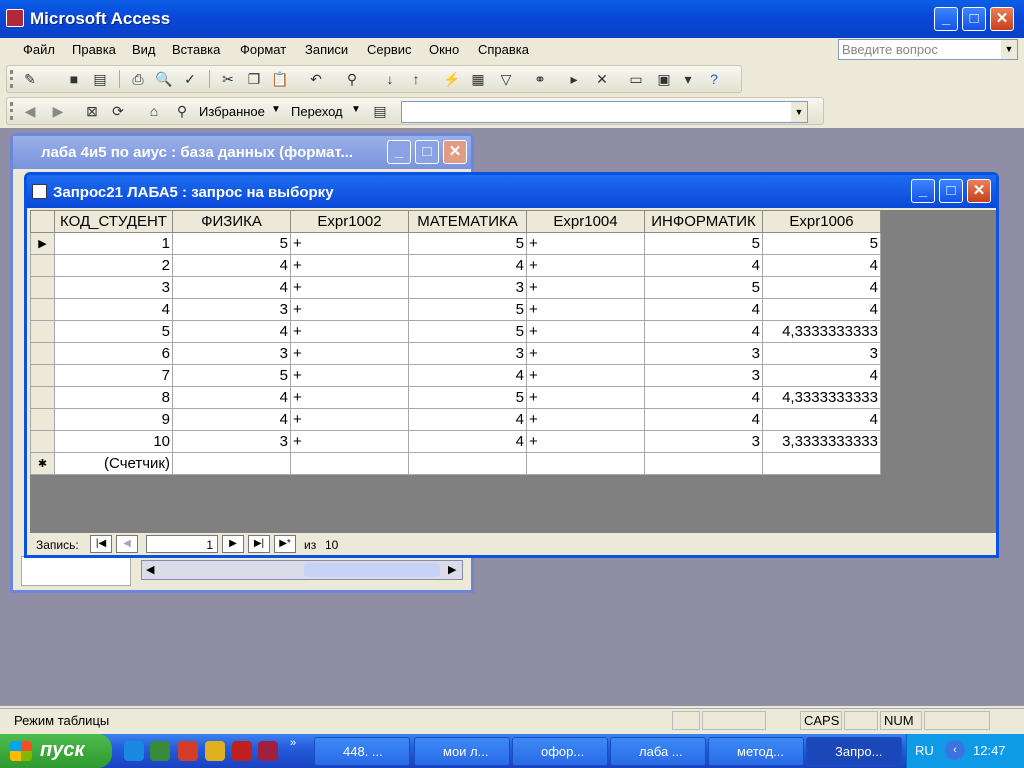 This screenshot has width=1024, height=768. What do you see at coordinates (164, 79) in the screenshot?
I see `print-preview-icon: 🔍` at bounding box center [164, 79].